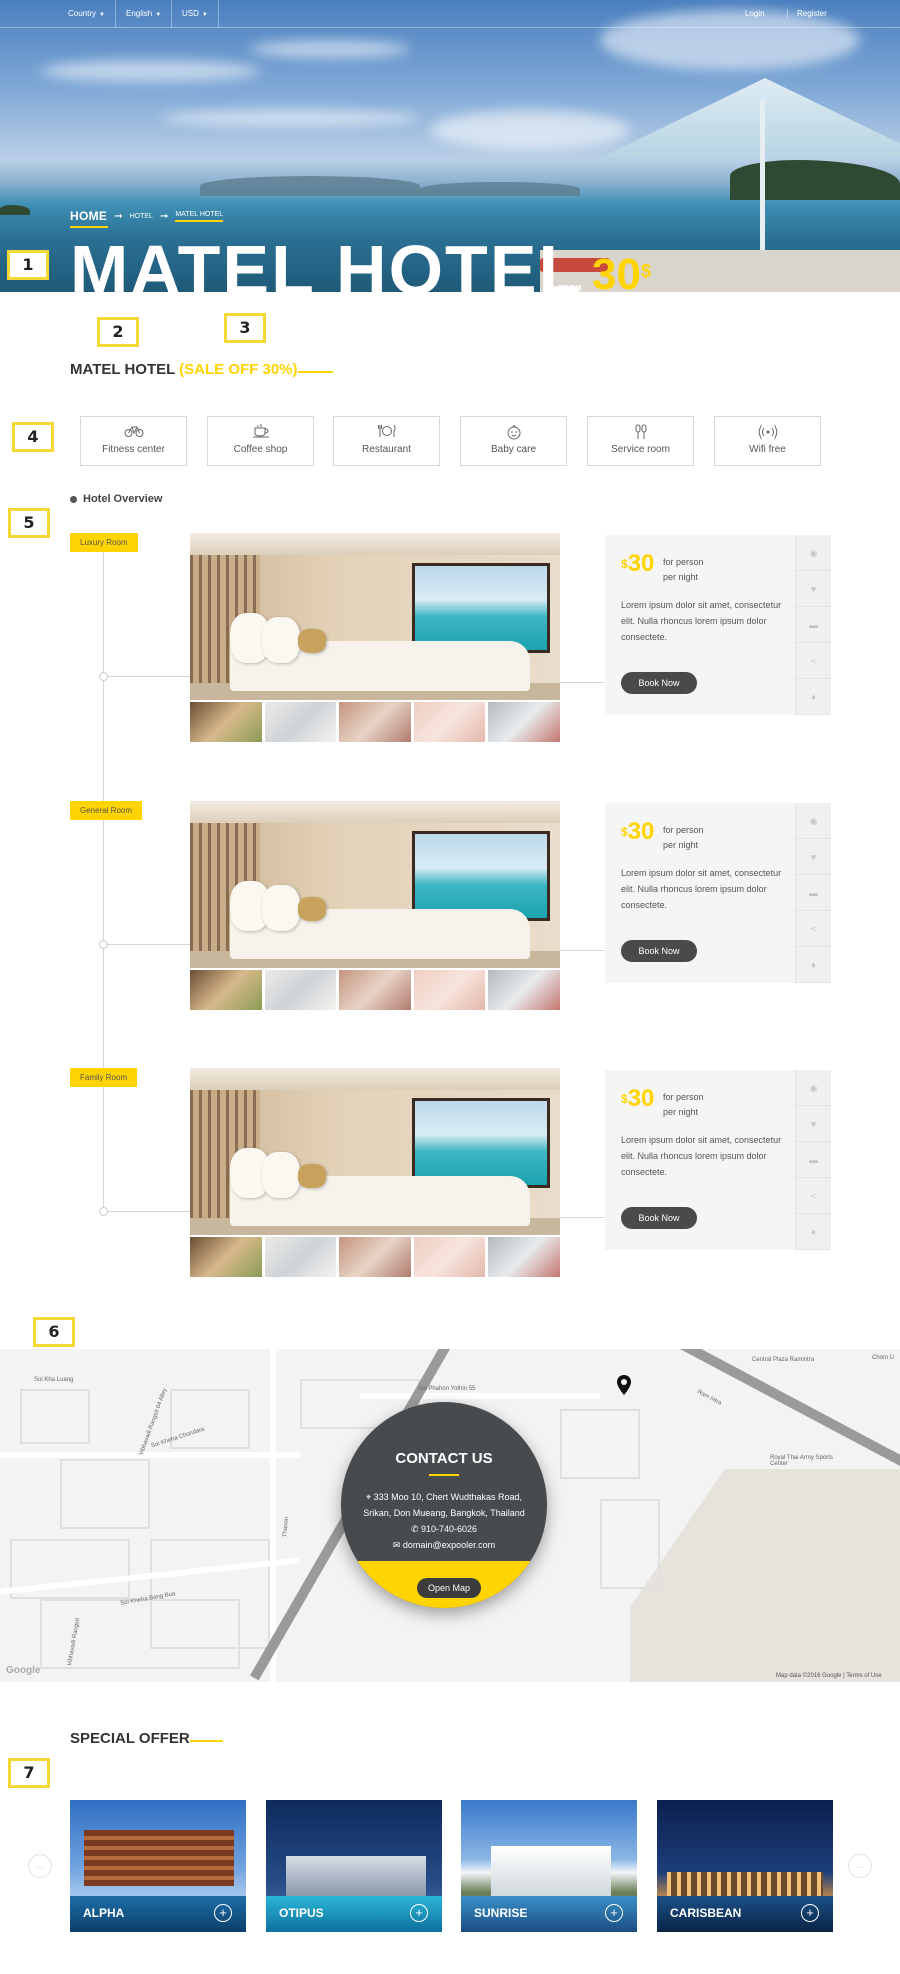 Image resolution: width=900 pixels, height=1974 pixels. Describe the element at coordinates (190, 13) in the screenshot. I see `currency-label: USD` at that location.